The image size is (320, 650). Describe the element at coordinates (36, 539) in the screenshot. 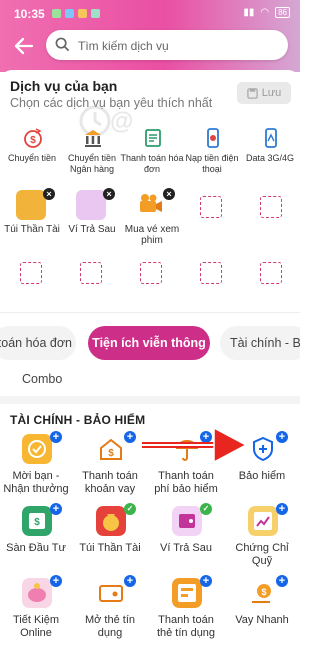

I see `finance-item-investment: $ + Sàn Đầu Tư` at that location.